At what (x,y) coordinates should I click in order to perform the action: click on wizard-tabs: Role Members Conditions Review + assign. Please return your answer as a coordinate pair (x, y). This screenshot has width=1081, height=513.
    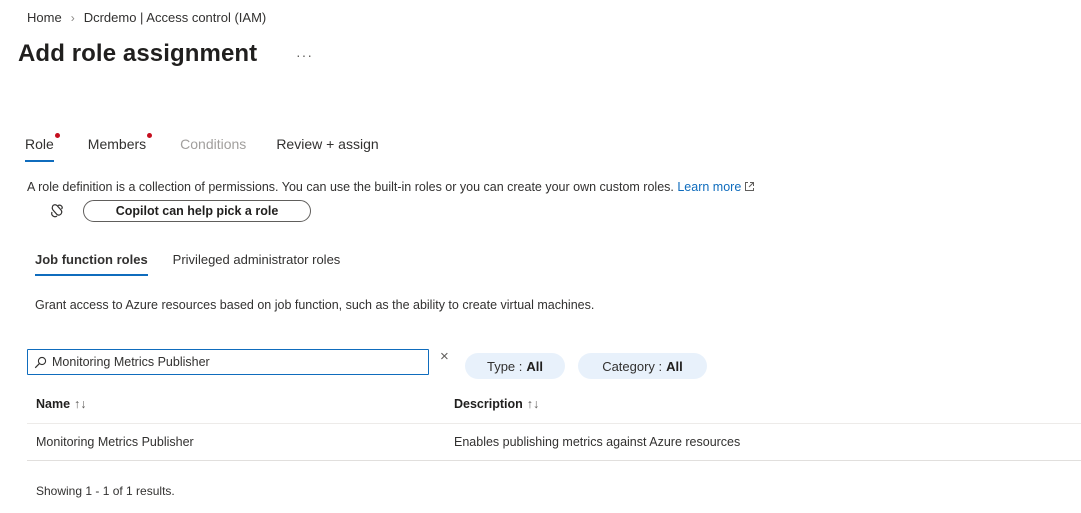
    Looking at the image, I should click on (219, 147).